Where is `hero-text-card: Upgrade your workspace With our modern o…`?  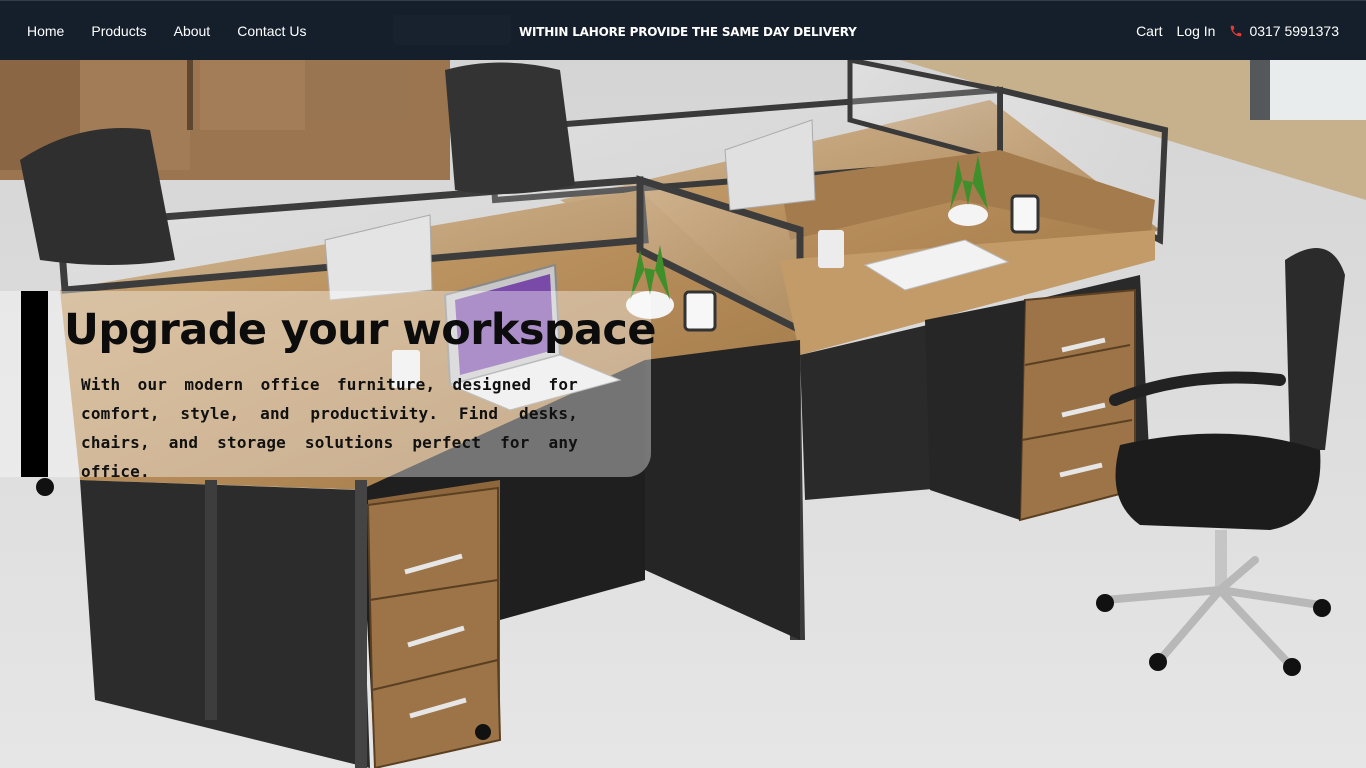
hero-text-card: Upgrade your workspace With our modern o… is located at coordinates (328, 386).